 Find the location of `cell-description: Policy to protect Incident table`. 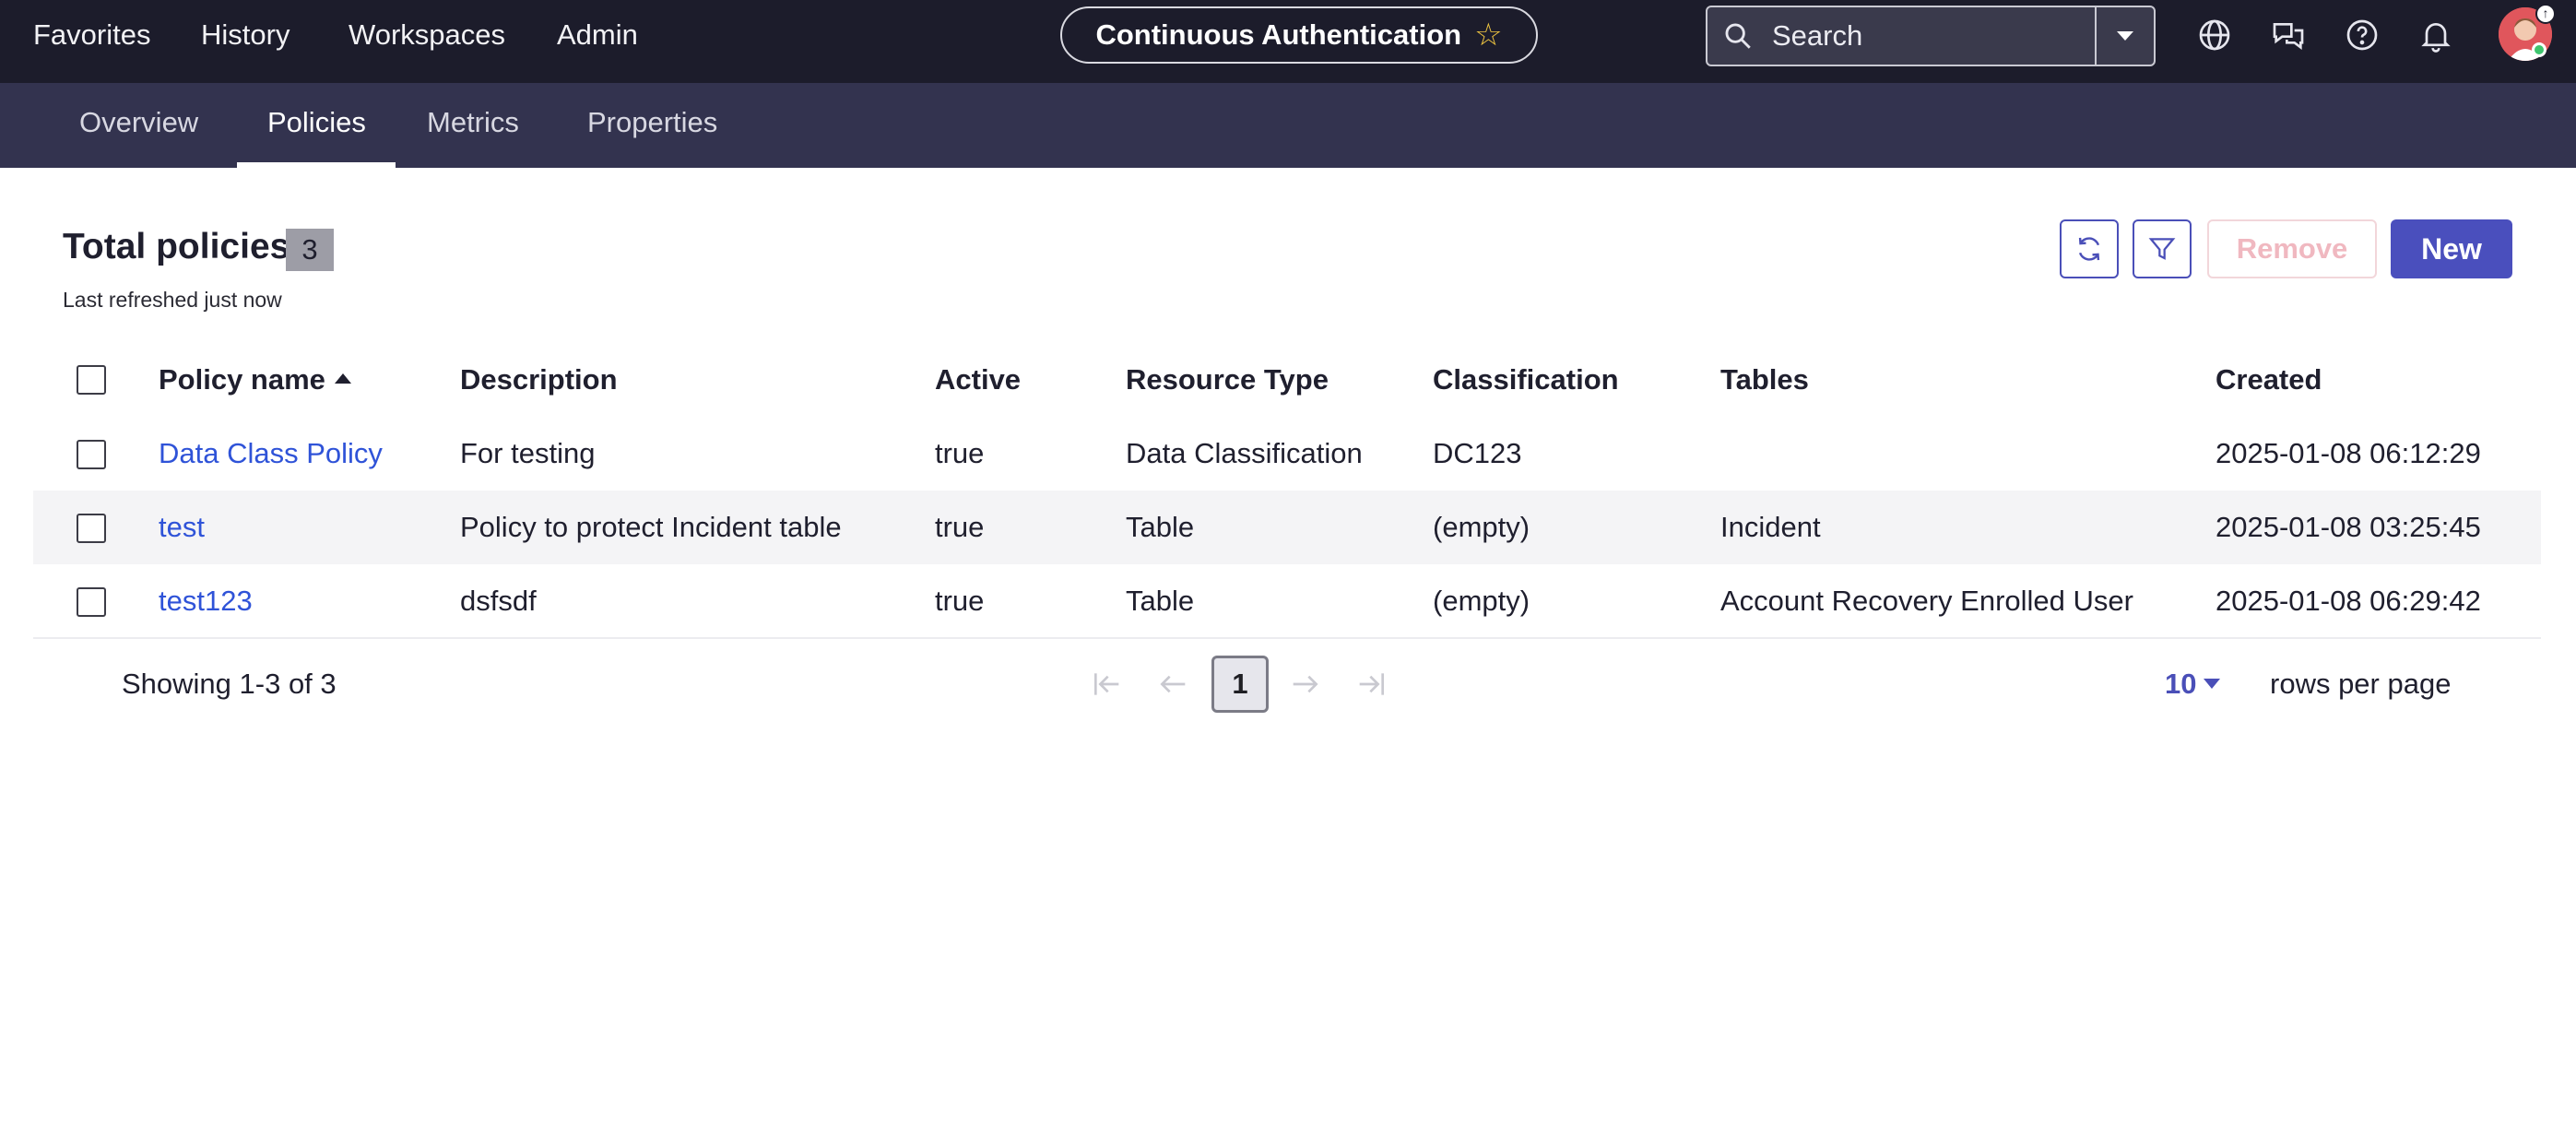

cell-description: Policy to protect Incident table is located at coordinates (651, 527).